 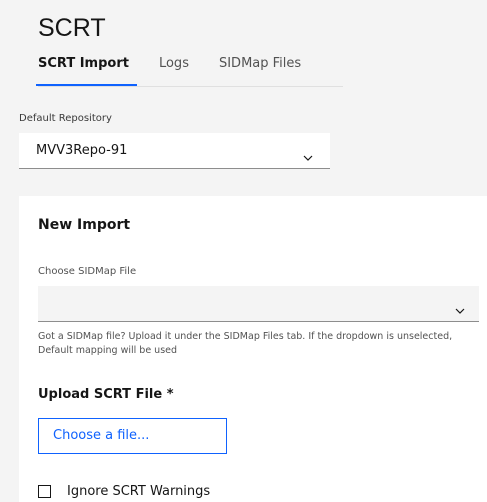 I want to click on default-repository-value: MVV3Repo-91, so click(x=82, y=150).